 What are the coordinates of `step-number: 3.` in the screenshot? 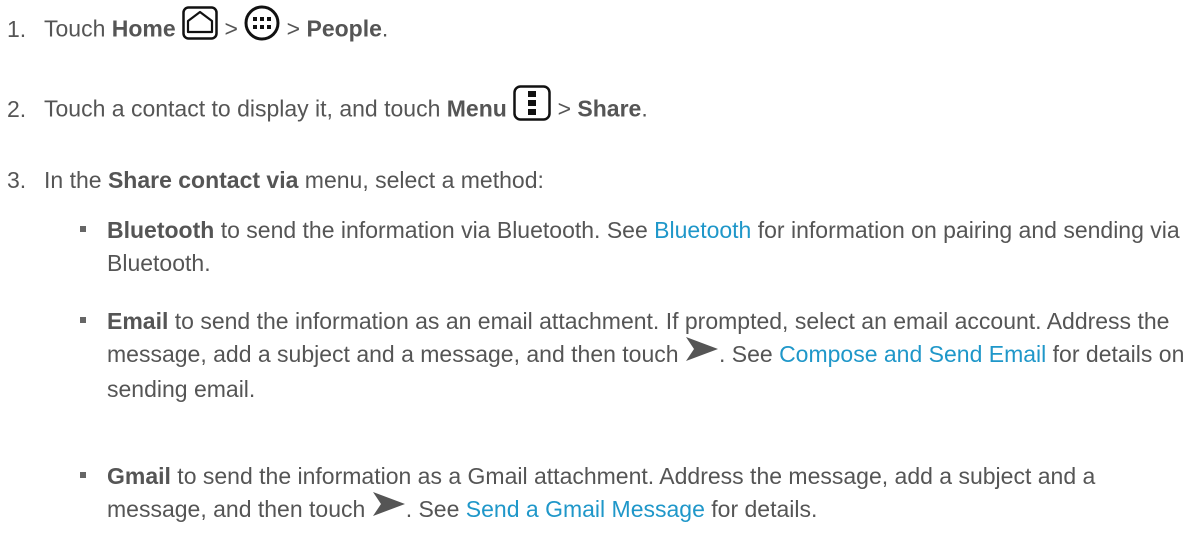 It's located at (17, 180).